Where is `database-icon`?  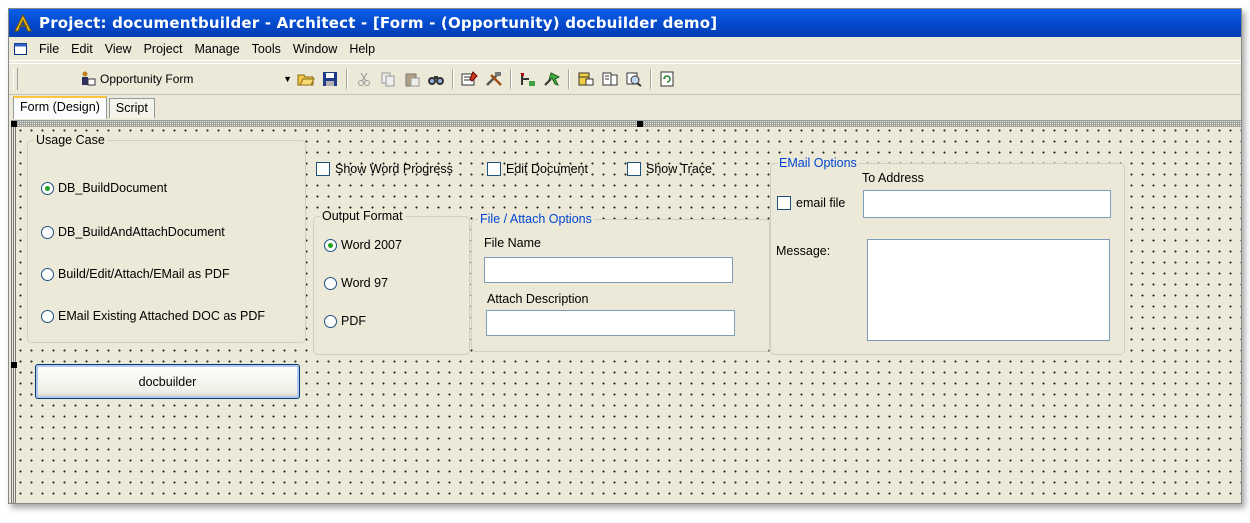 database-icon is located at coordinates (586, 79).